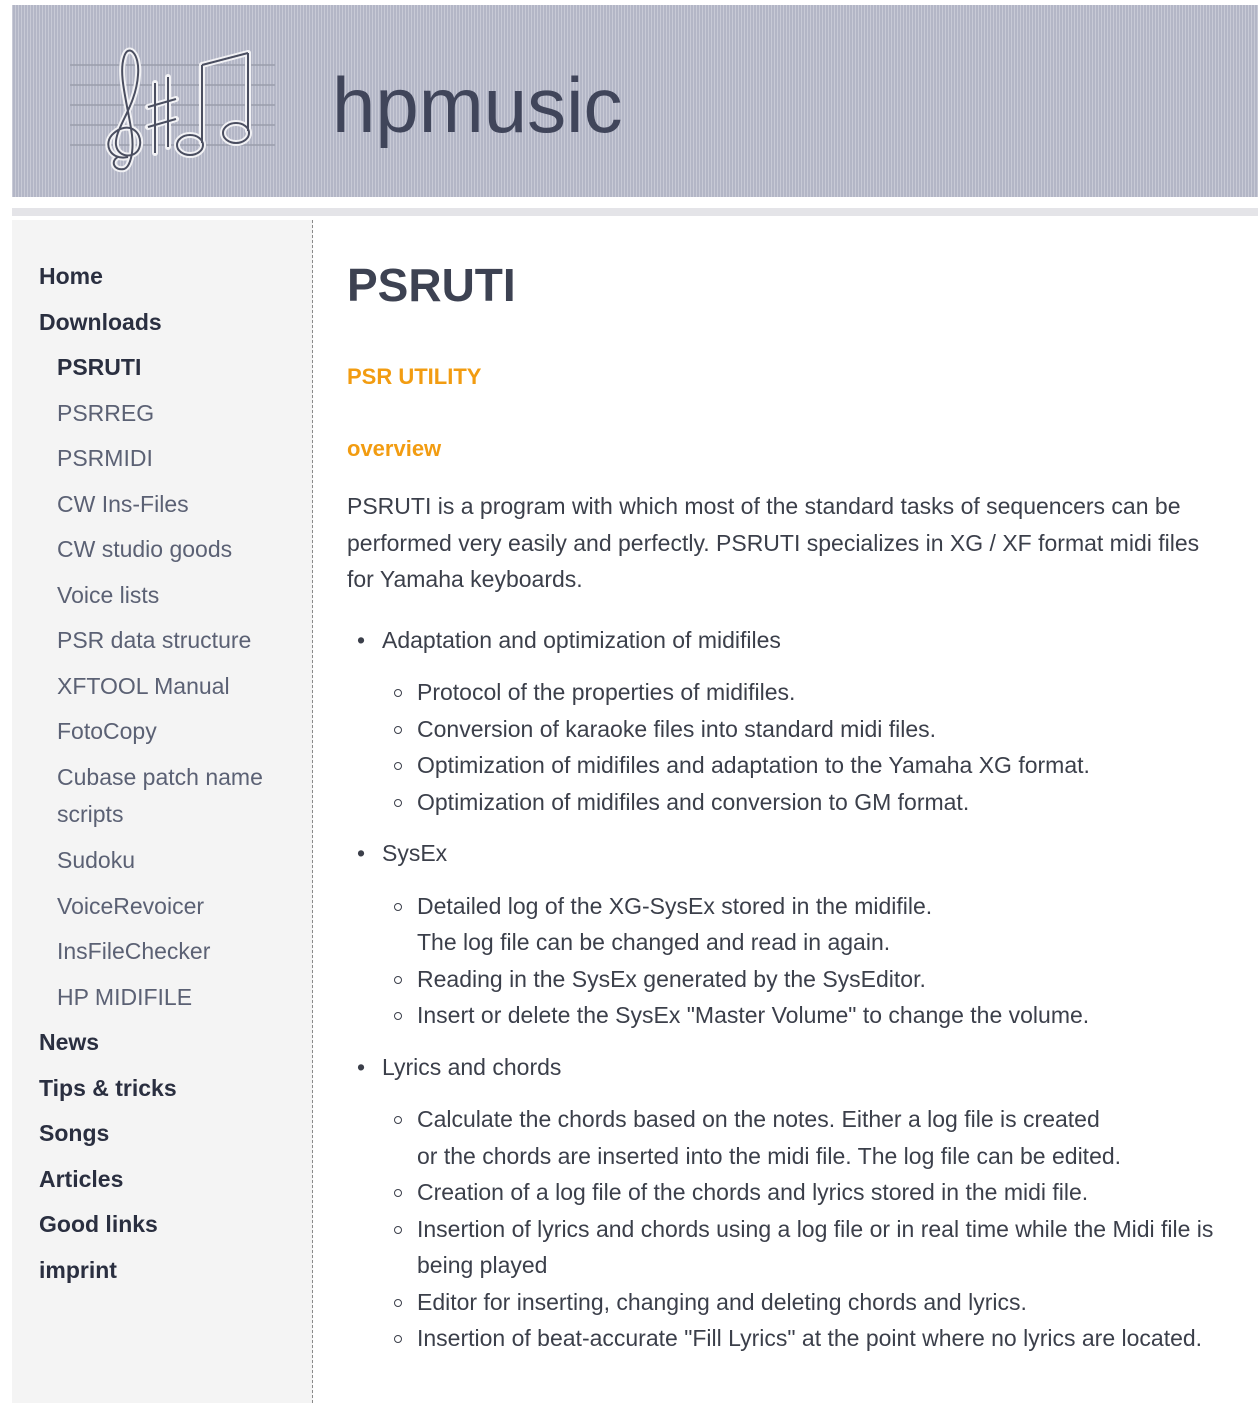 The width and height of the screenshot is (1258, 1403). Describe the element at coordinates (171, 796) in the screenshot. I see `sidebar-item-cubase-patch-name-scripts: Cubase patch name scripts` at that location.